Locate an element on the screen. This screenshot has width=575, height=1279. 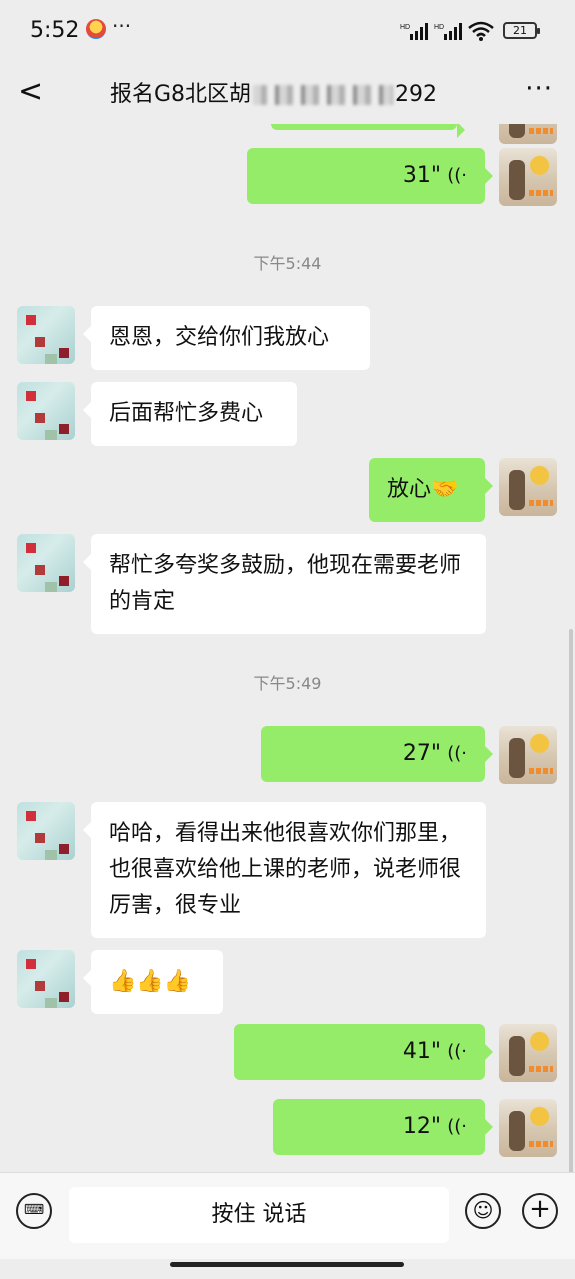
voice-duration: 27" is located at coordinates (421, 753).